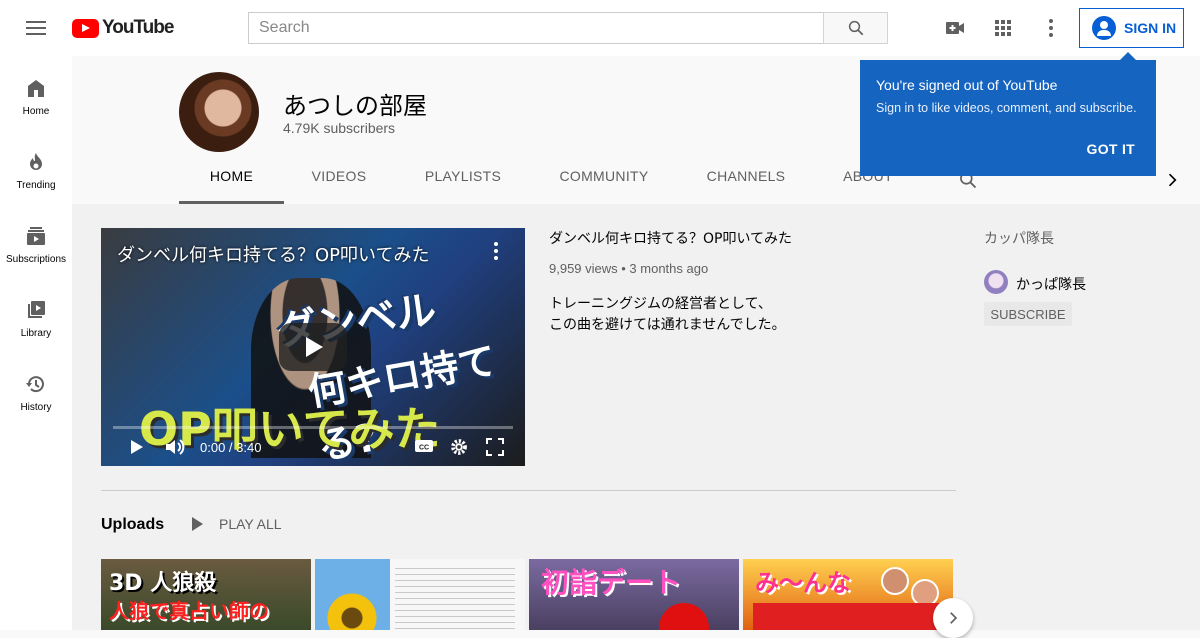 The image size is (1200, 638). I want to click on sidebar-item-subscriptions: Subscriptions, so click(36, 241).